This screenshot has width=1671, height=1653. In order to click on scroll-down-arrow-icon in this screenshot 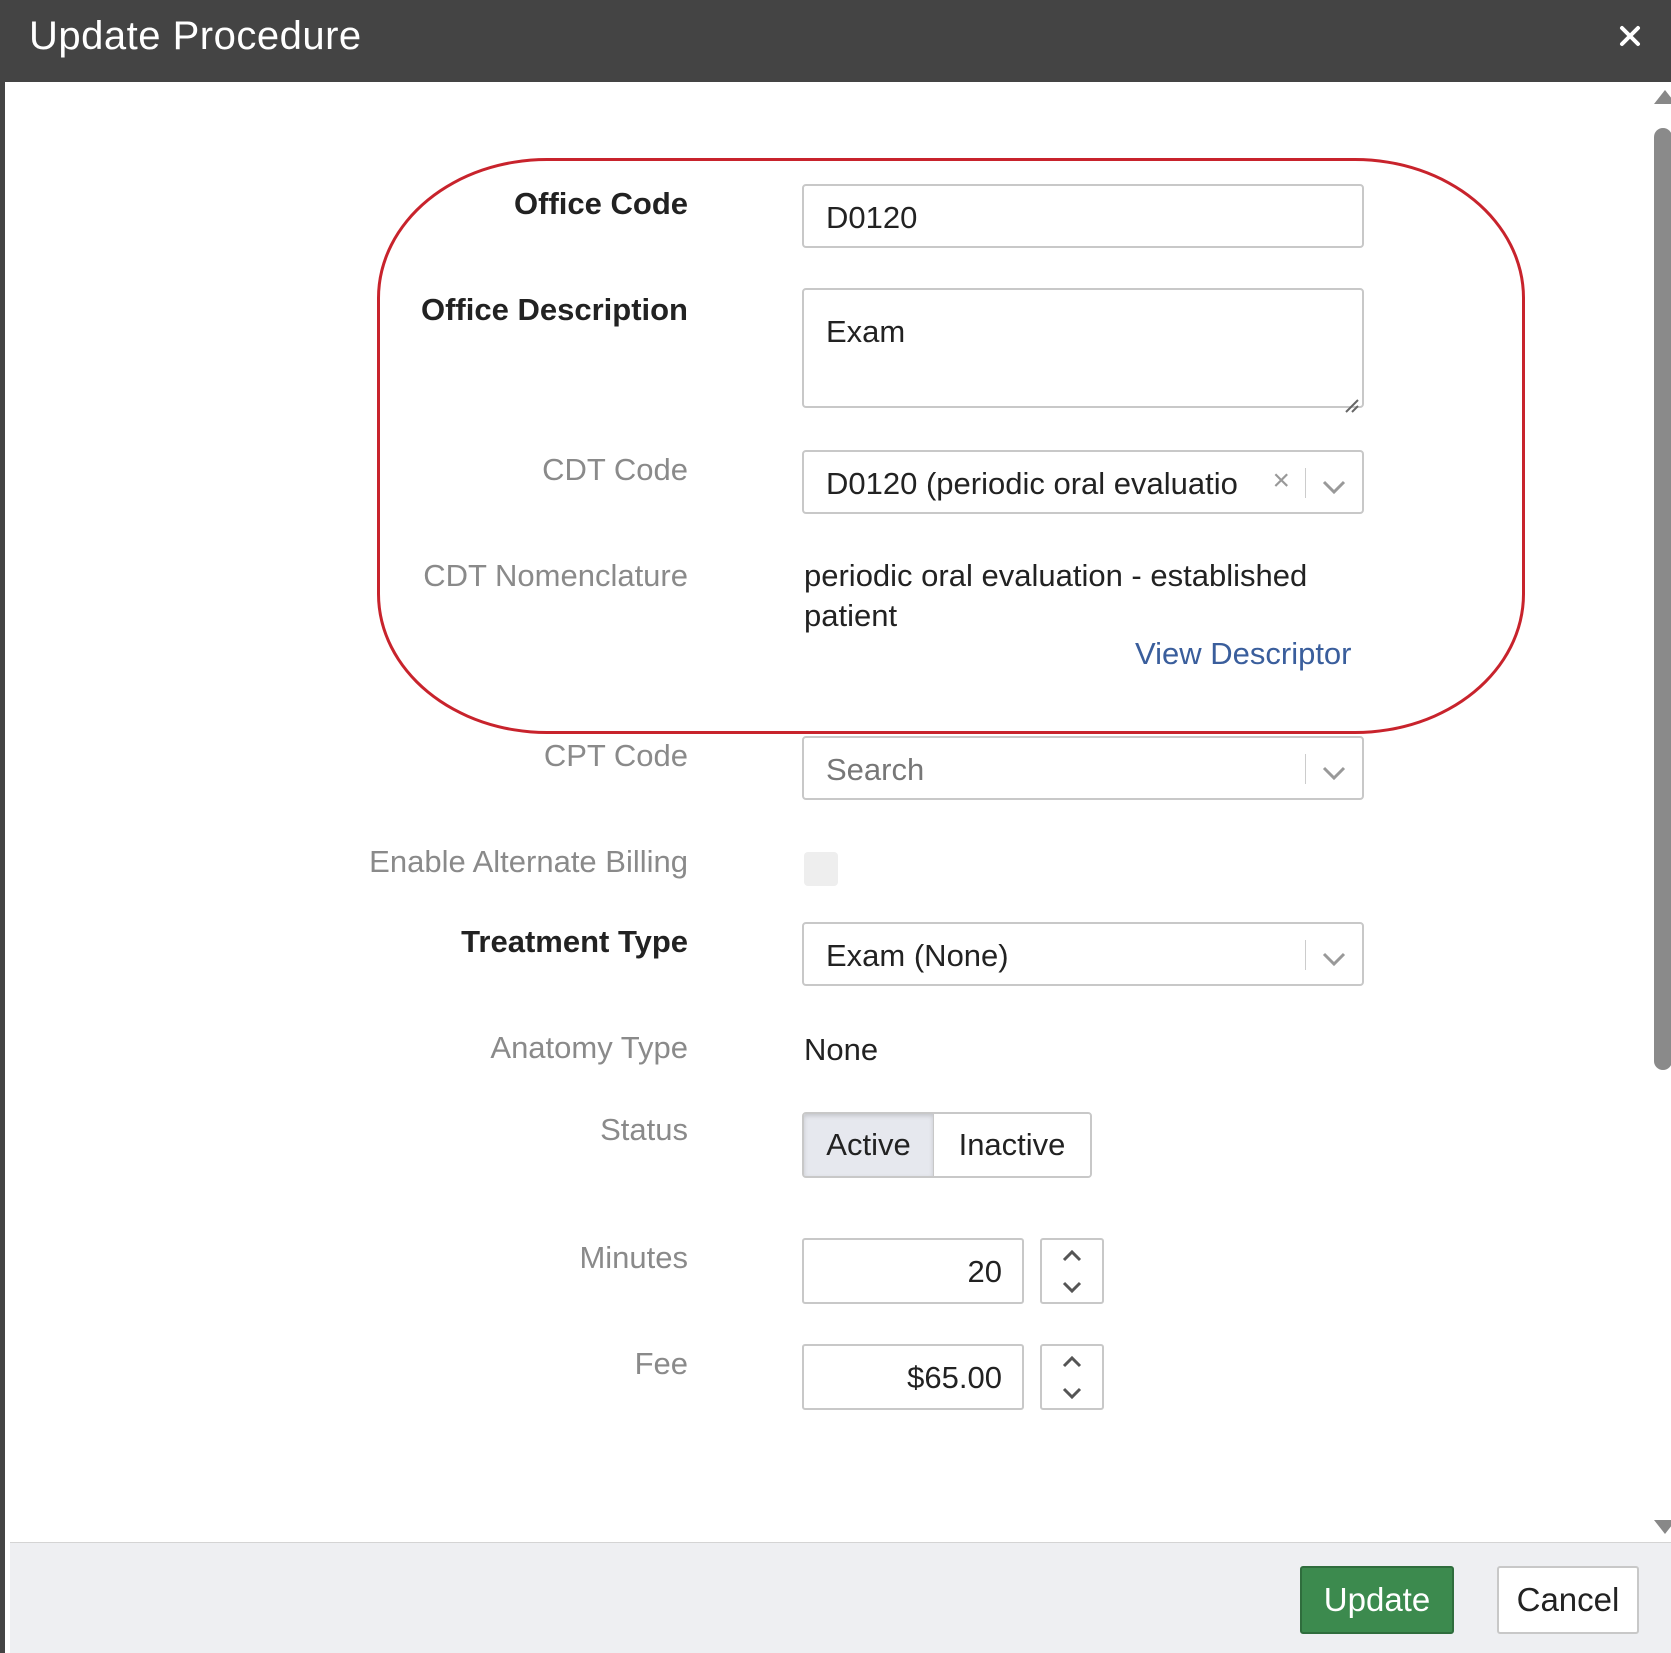, I will do `click(1662, 1527)`.